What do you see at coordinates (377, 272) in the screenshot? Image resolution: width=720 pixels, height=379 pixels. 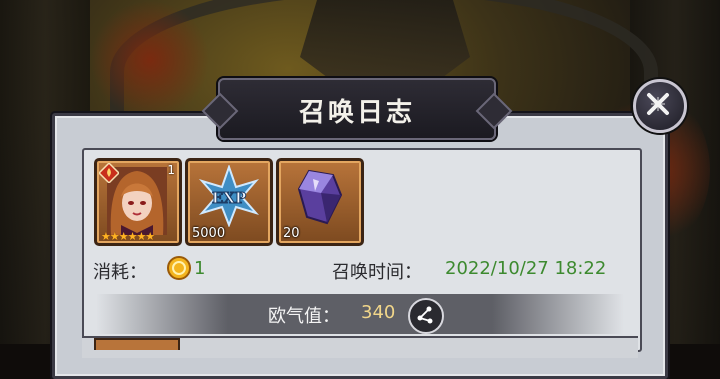 I see `summon-time-label: 召唤时间：` at bounding box center [377, 272].